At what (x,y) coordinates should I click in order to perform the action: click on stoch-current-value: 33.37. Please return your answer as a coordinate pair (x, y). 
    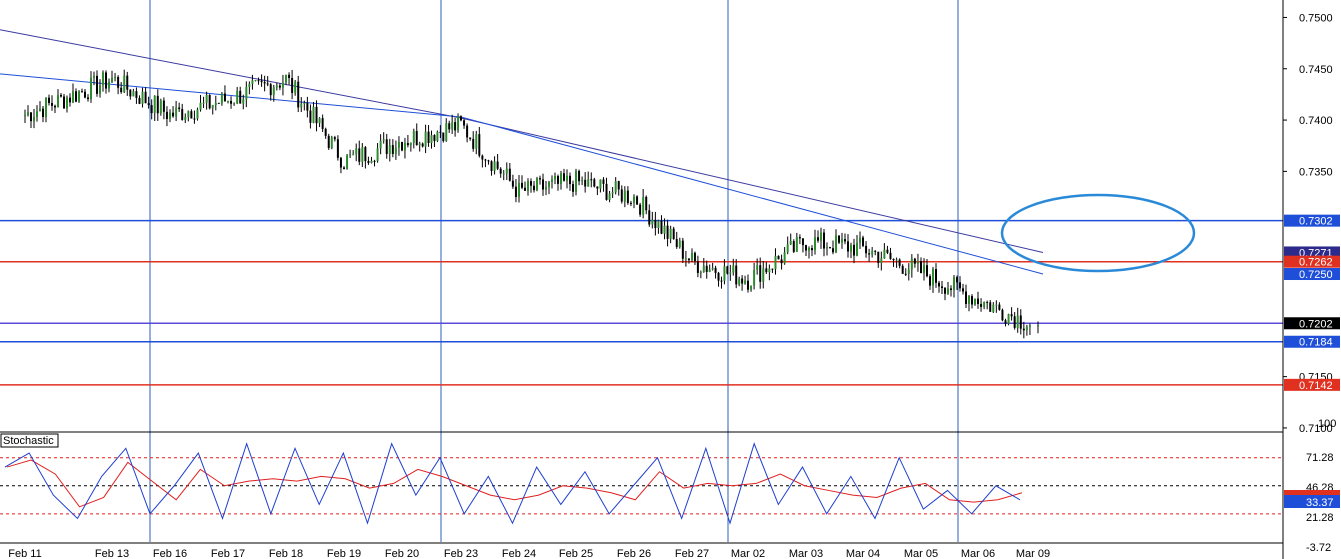
    Looking at the image, I should click on (1320, 503).